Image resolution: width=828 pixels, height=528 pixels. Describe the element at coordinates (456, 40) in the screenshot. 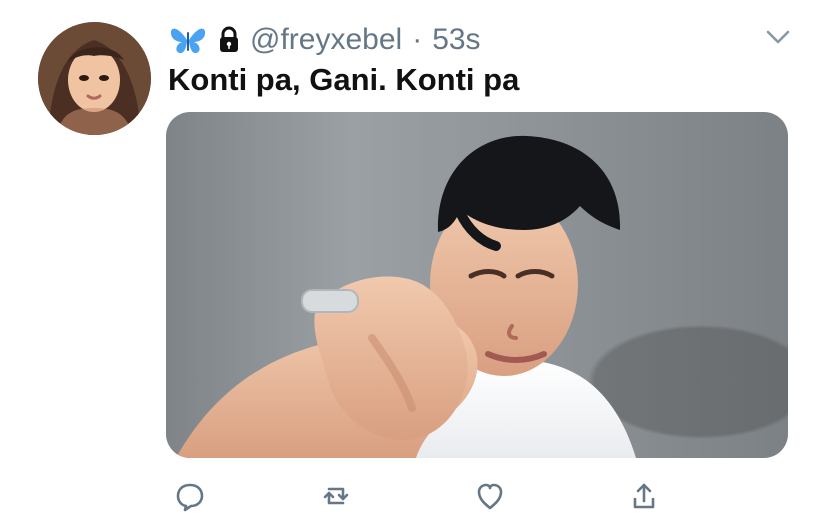

I see `timestamp: 53s` at that location.